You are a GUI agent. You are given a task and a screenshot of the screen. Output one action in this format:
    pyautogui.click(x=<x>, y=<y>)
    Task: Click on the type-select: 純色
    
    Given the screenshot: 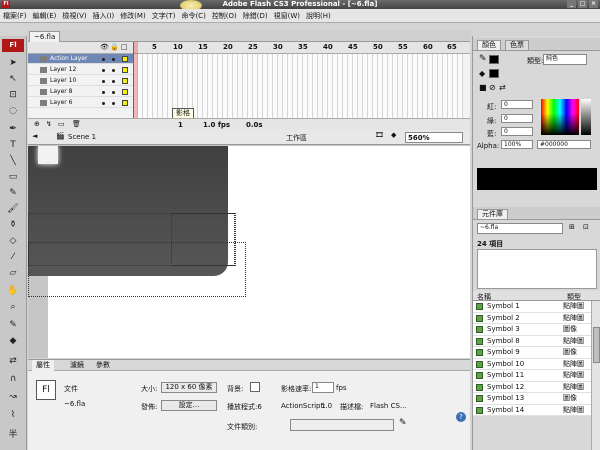 What is the action you would take?
    pyautogui.click(x=565, y=59)
    